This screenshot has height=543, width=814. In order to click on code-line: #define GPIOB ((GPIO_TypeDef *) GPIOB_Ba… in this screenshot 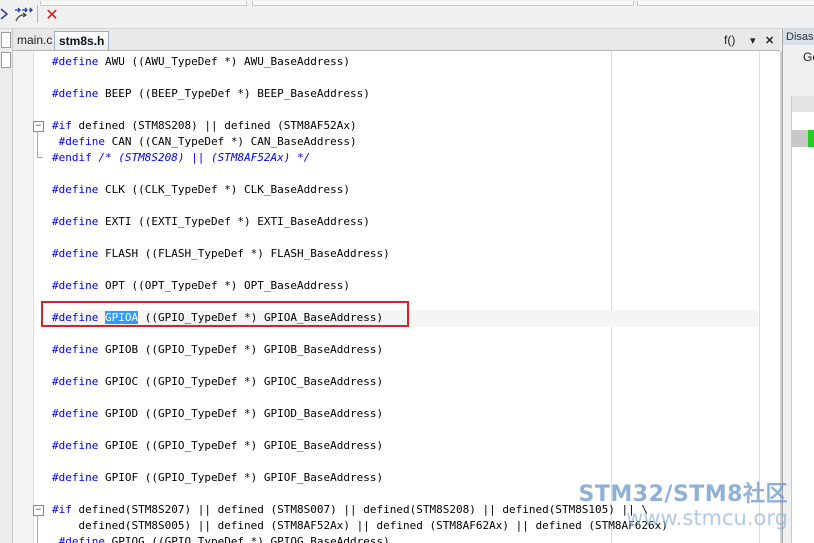, I will do `click(217, 350)`.